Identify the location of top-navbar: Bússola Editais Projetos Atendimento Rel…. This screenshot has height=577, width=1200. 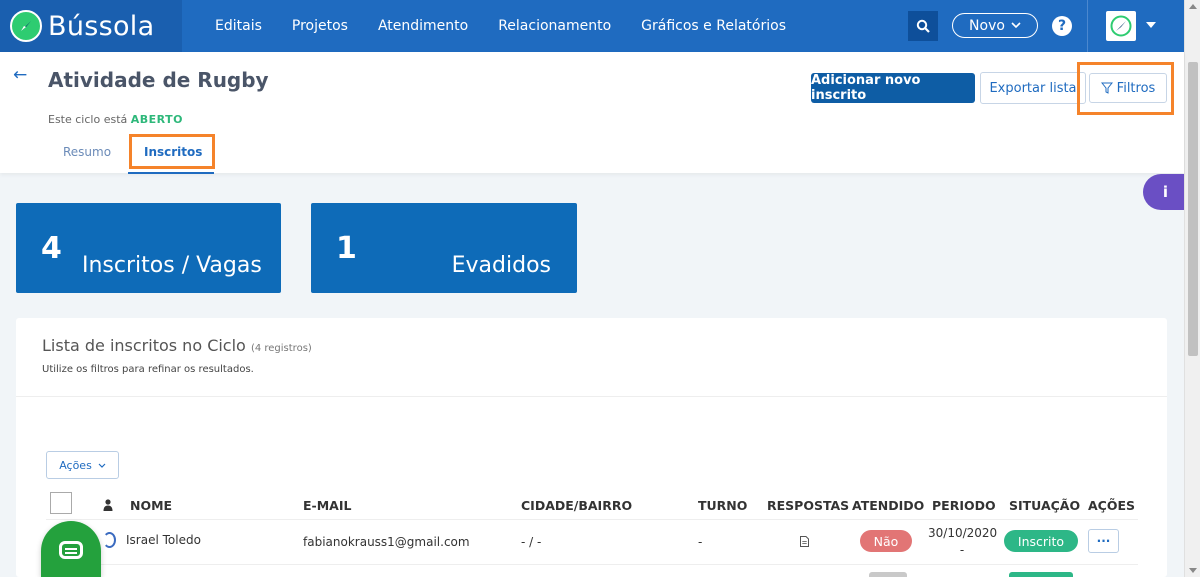
(592, 26).